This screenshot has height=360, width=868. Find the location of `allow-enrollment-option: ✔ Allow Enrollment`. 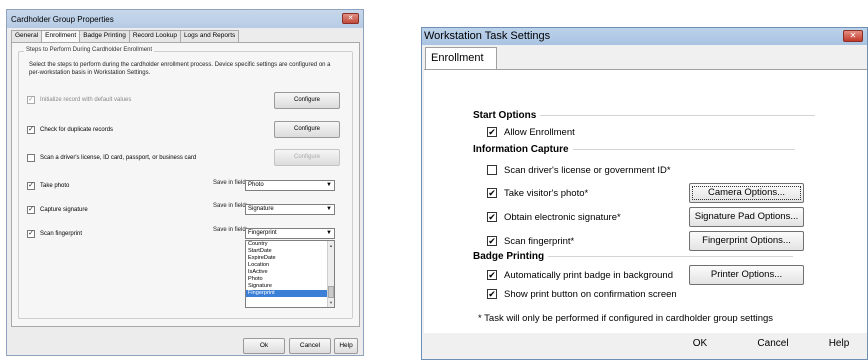

allow-enrollment-option: ✔ Allow Enrollment is located at coordinates (531, 132).